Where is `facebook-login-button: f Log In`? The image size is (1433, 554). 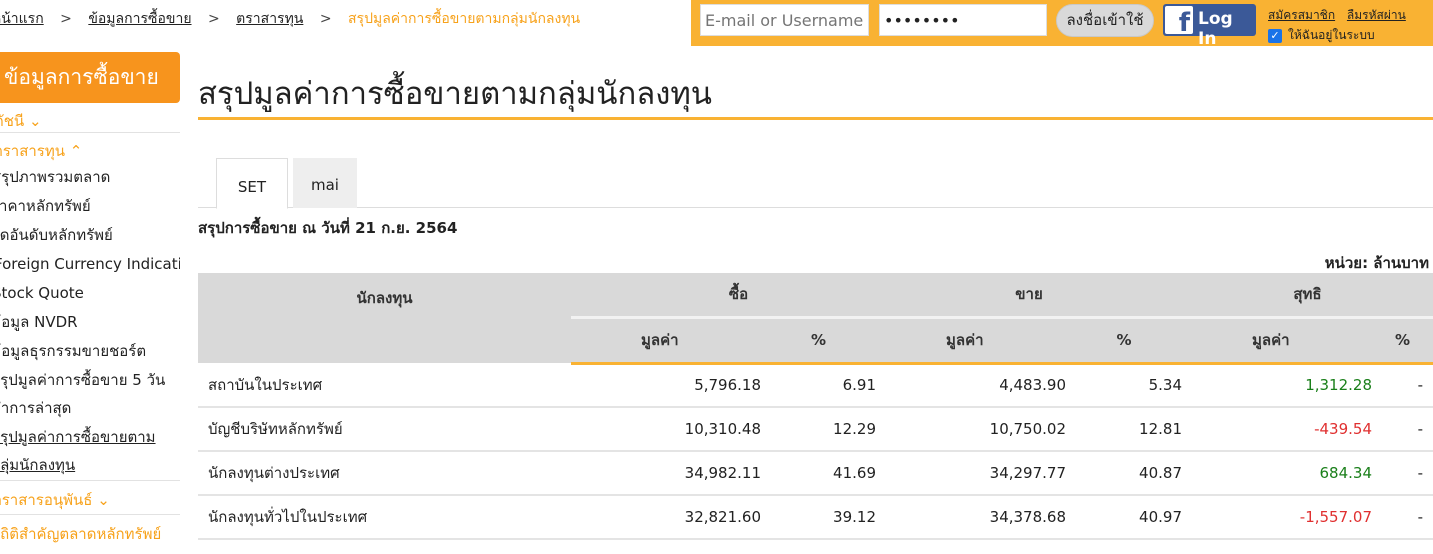 facebook-login-button: f Log In is located at coordinates (1209, 26).